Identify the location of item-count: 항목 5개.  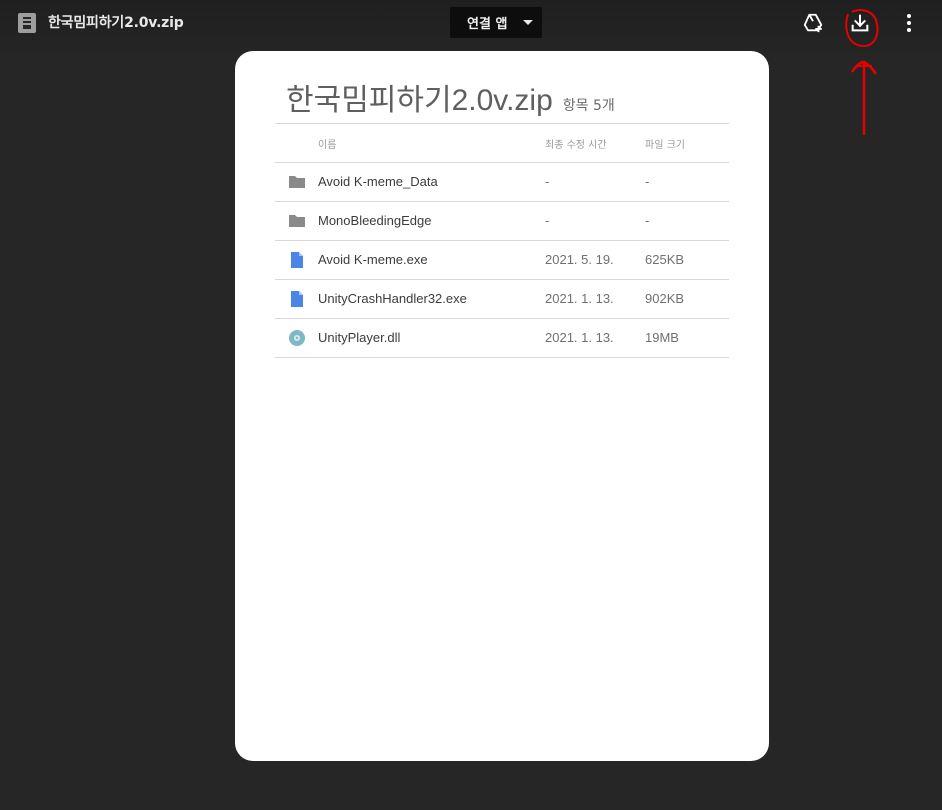
(588, 106).